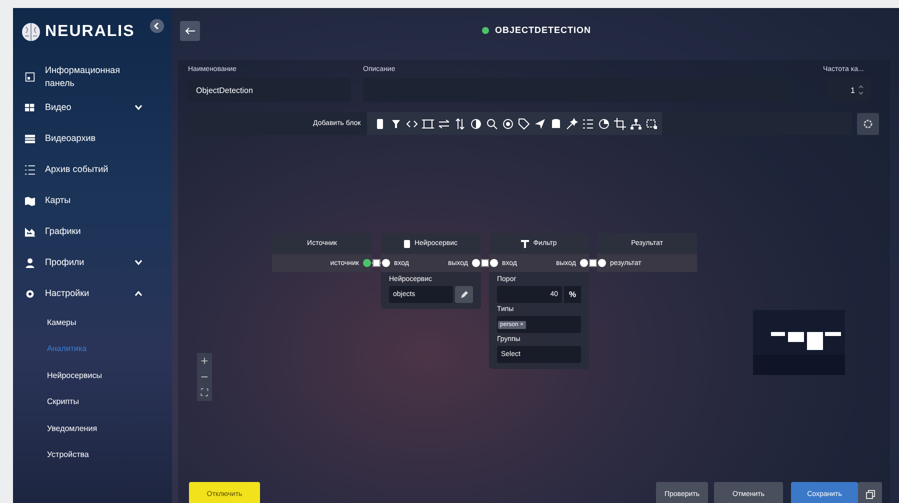 The image size is (899, 503). I want to click on swap-icon, so click(444, 124).